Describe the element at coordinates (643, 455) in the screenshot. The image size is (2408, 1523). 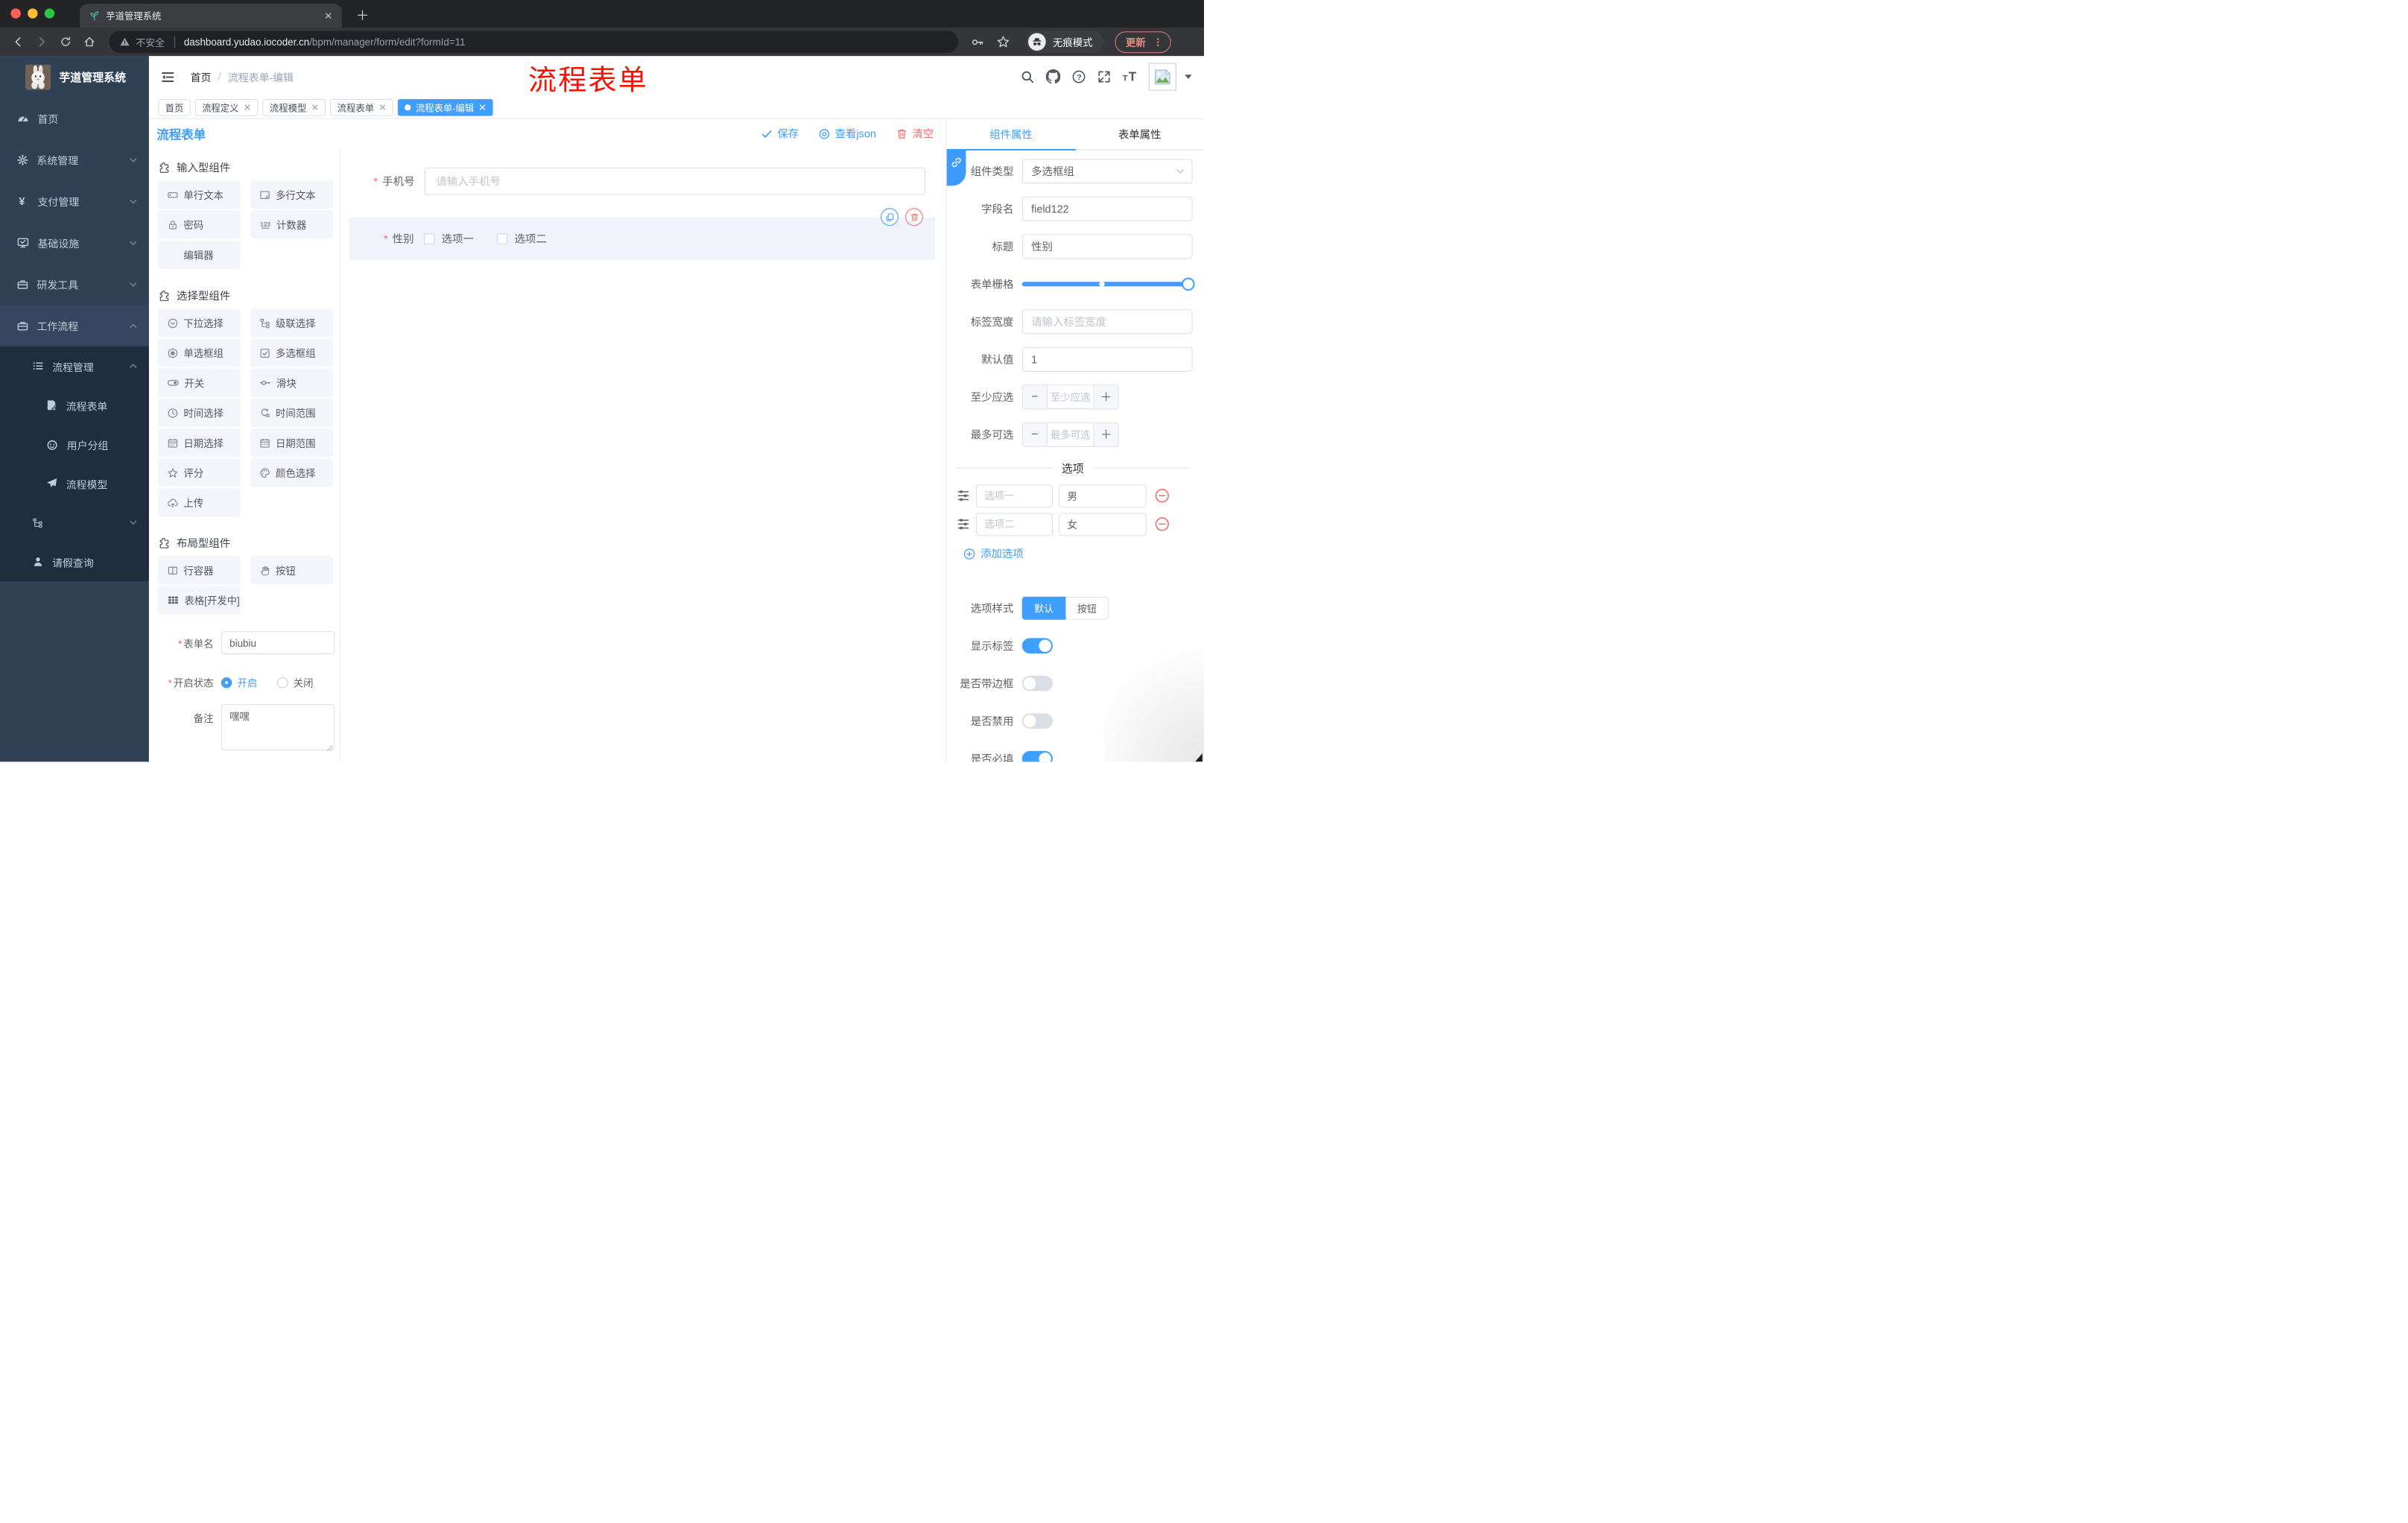
I see `form-canvas: * 手机号 * 性别 选项一` at that location.